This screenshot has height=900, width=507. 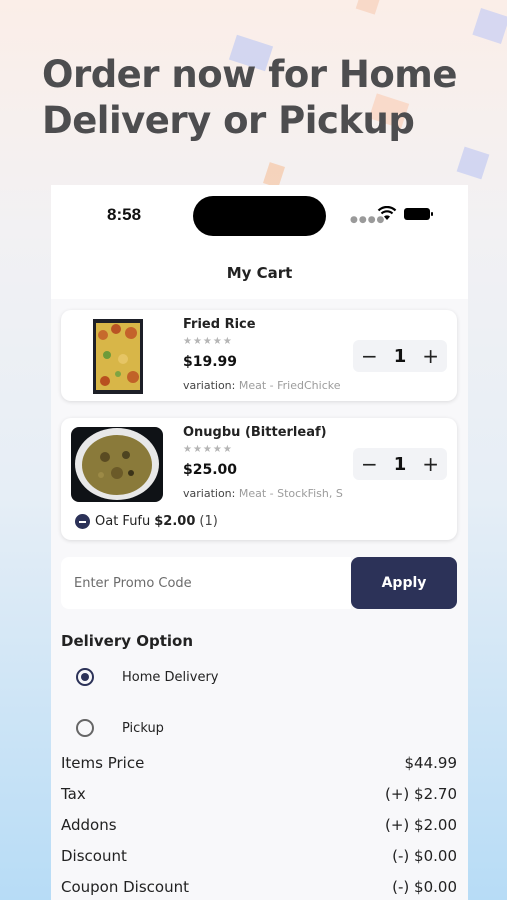 What do you see at coordinates (117, 464) in the screenshot?
I see `food-image-onugbu` at bounding box center [117, 464].